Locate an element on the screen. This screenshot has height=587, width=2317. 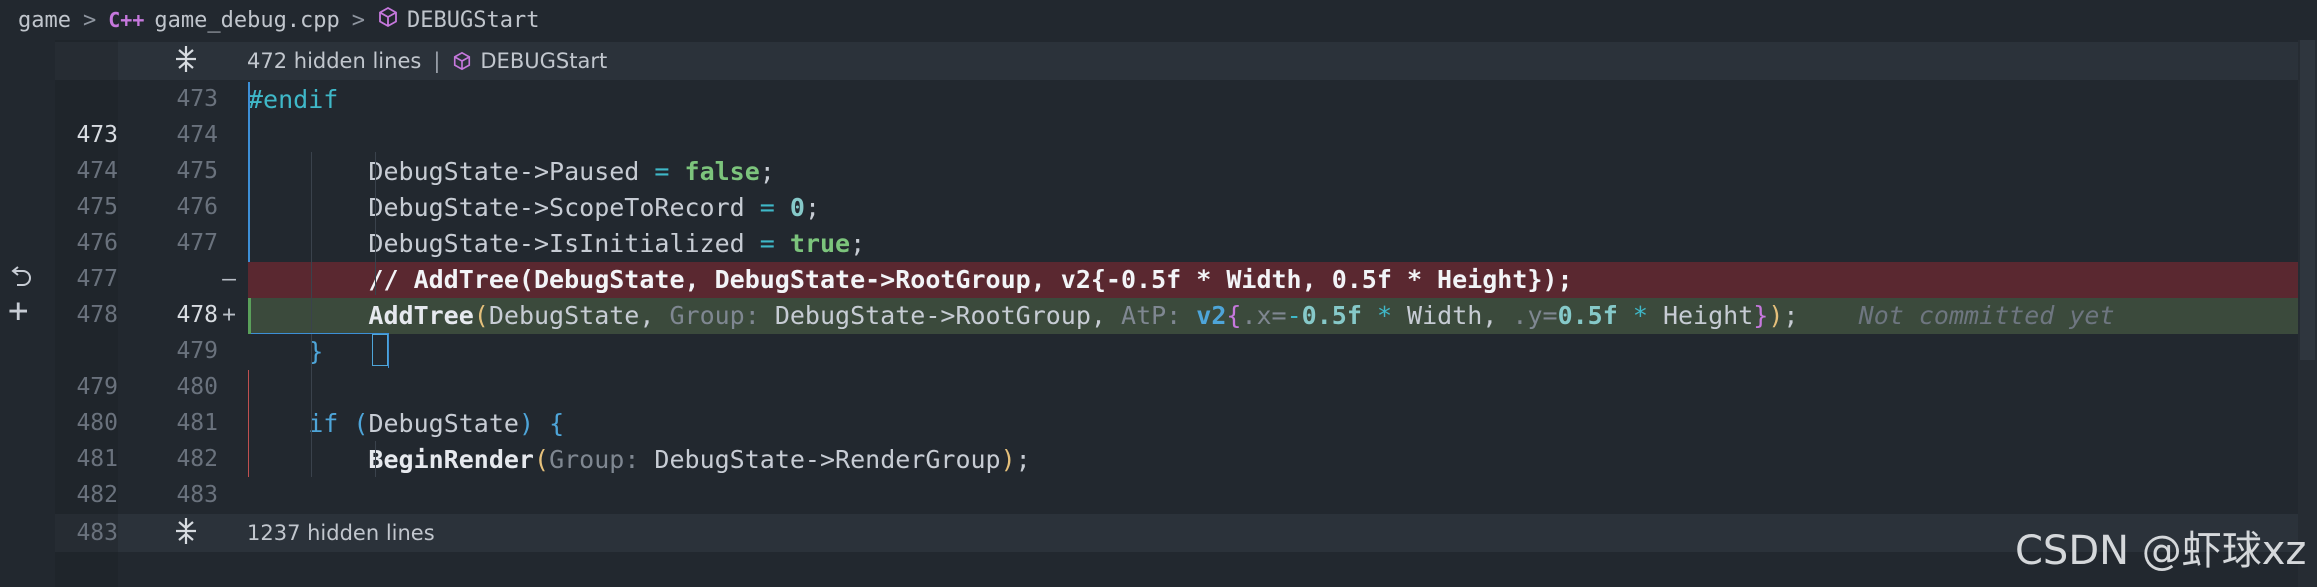
old-line-number: 479 is located at coordinates (97, 387).